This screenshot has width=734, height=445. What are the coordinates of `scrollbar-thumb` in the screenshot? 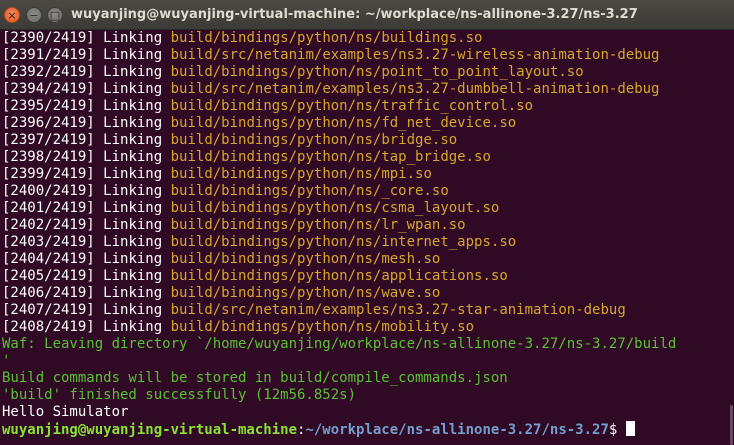 It's located at (731, 425).